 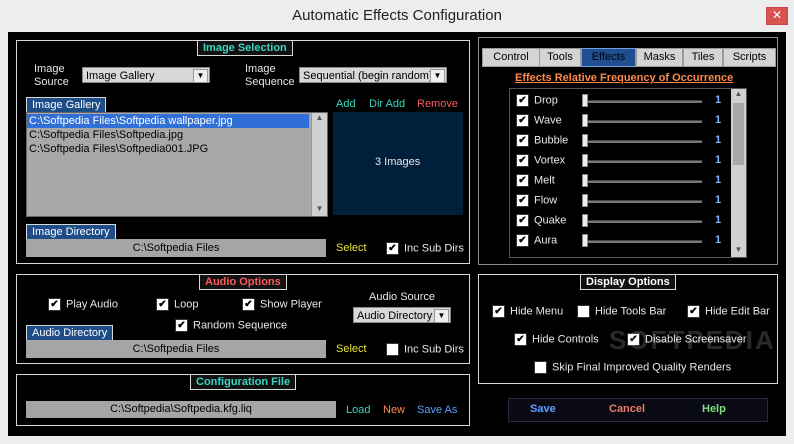 I want to click on watermark: SOFTPEDIA, so click(x=692, y=340).